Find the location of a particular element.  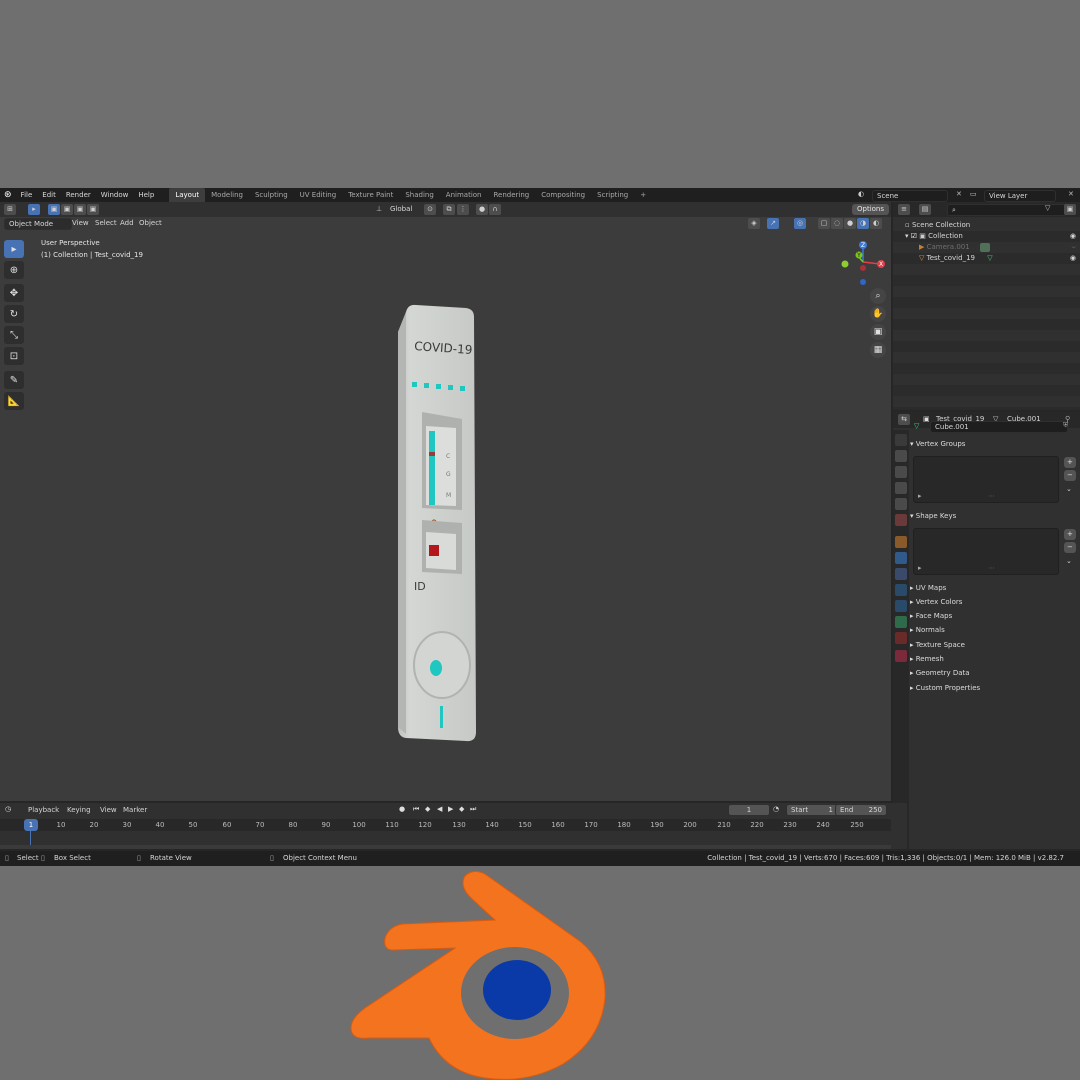

zoom-view-button: ⌕ is located at coordinates (878, 296).